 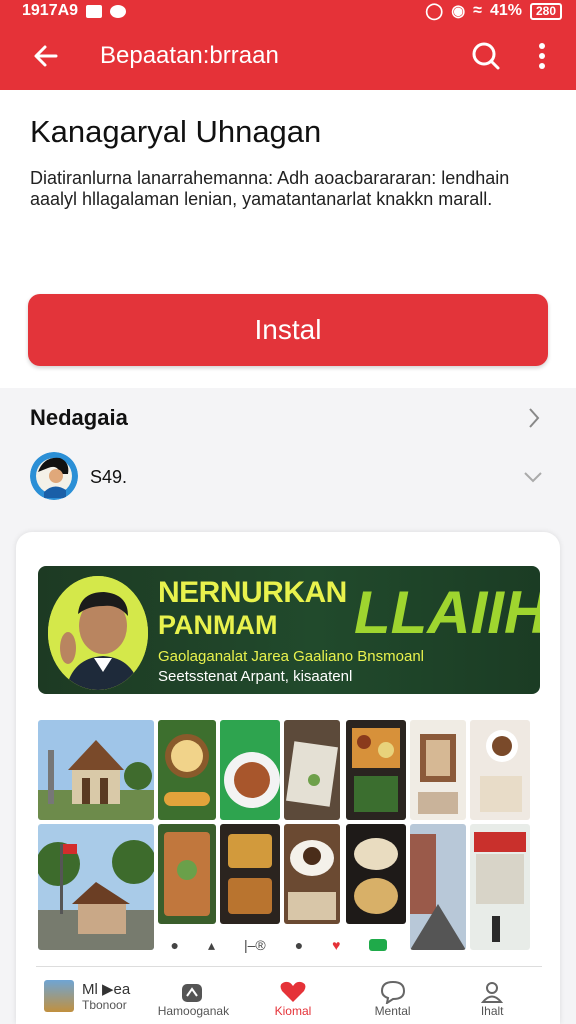 What do you see at coordinates (118, 11) in the screenshot?
I see `message-icon` at bounding box center [118, 11].